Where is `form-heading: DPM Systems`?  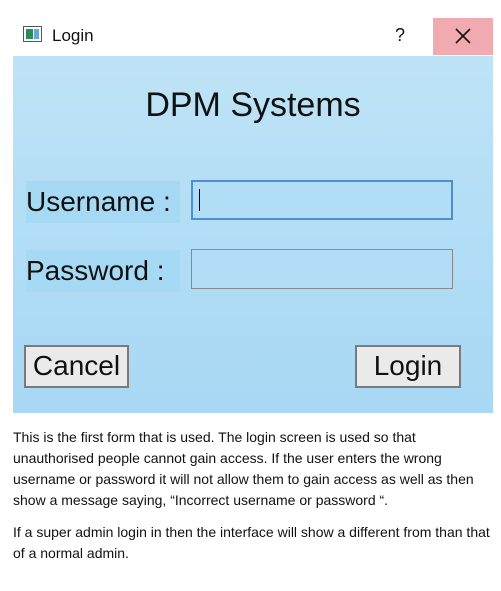 form-heading: DPM Systems is located at coordinates (253, 105).